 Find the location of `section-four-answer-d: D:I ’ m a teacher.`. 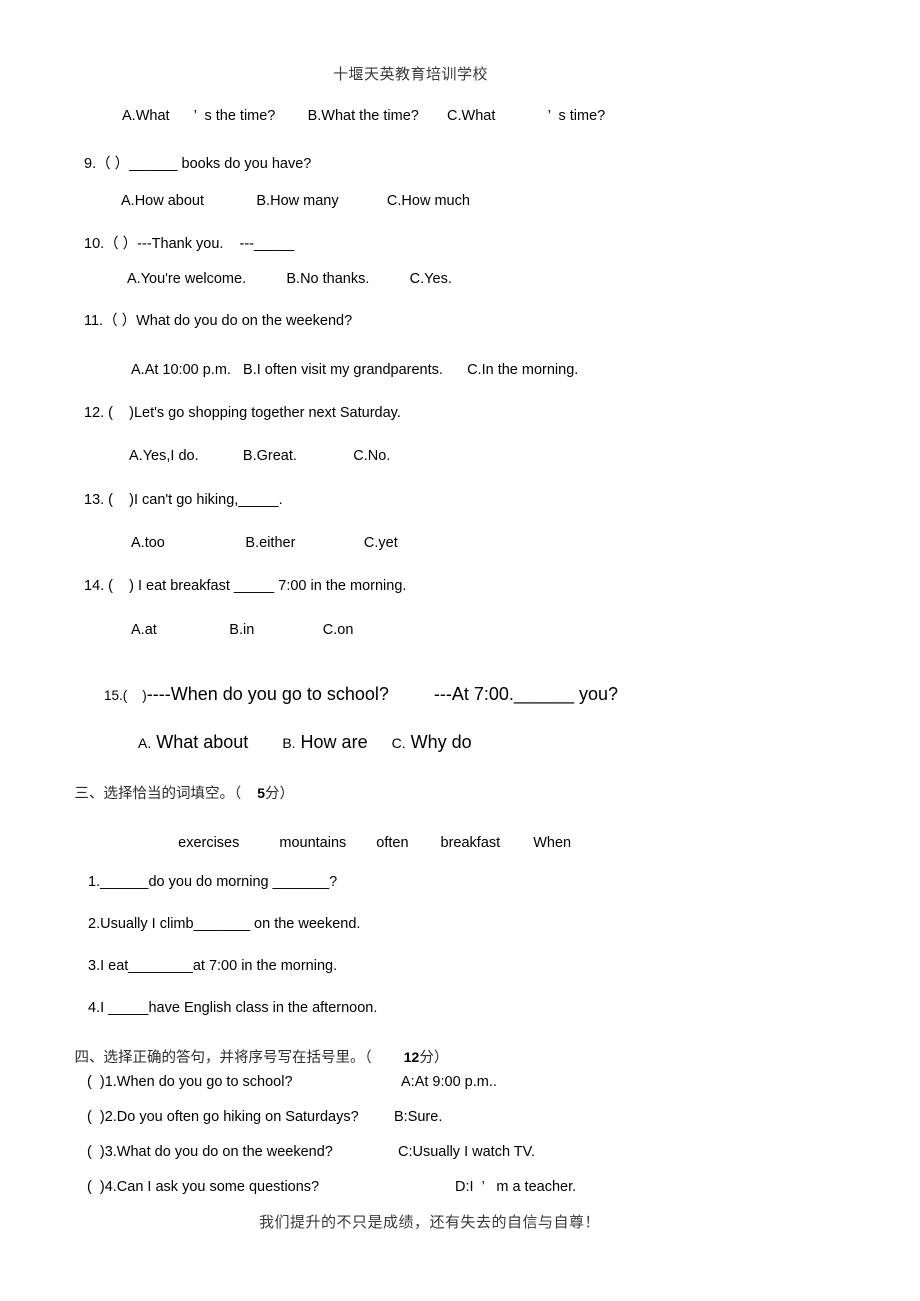

section-four-answer-d: D:I ’ m a teacher. is located at coordinates (516, 1187).